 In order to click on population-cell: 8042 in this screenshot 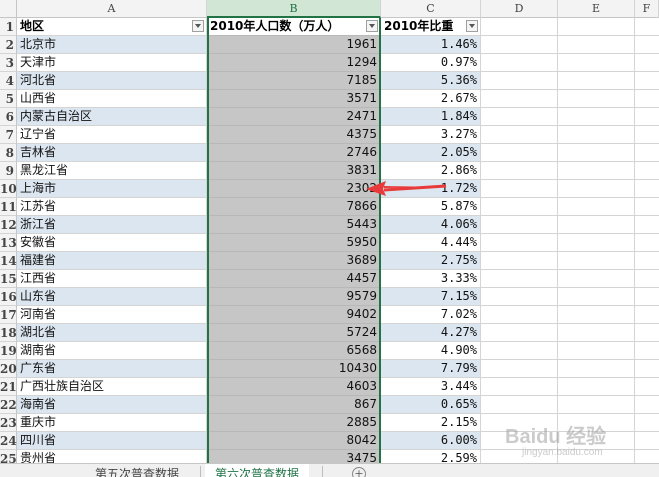, I will do `click(294, 441)`.